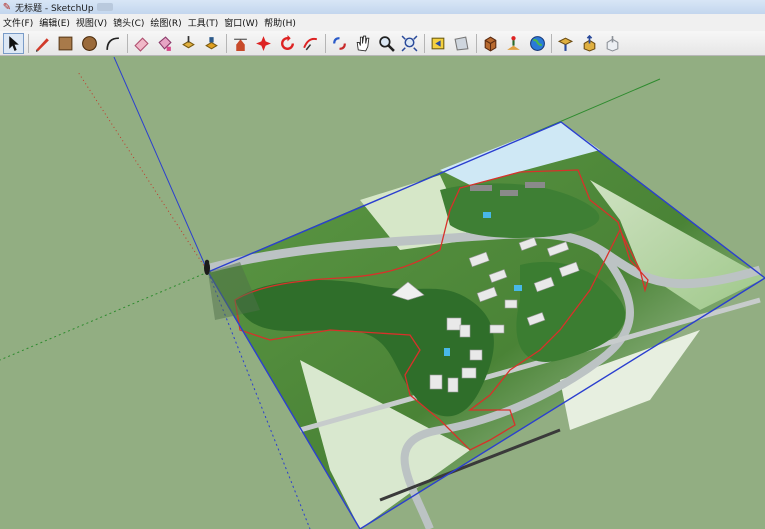 The height and width of the screenshot is (529, 765). Describe the element at coordinates (518, 288) in the screenshot. I see `pool-center` at that location.